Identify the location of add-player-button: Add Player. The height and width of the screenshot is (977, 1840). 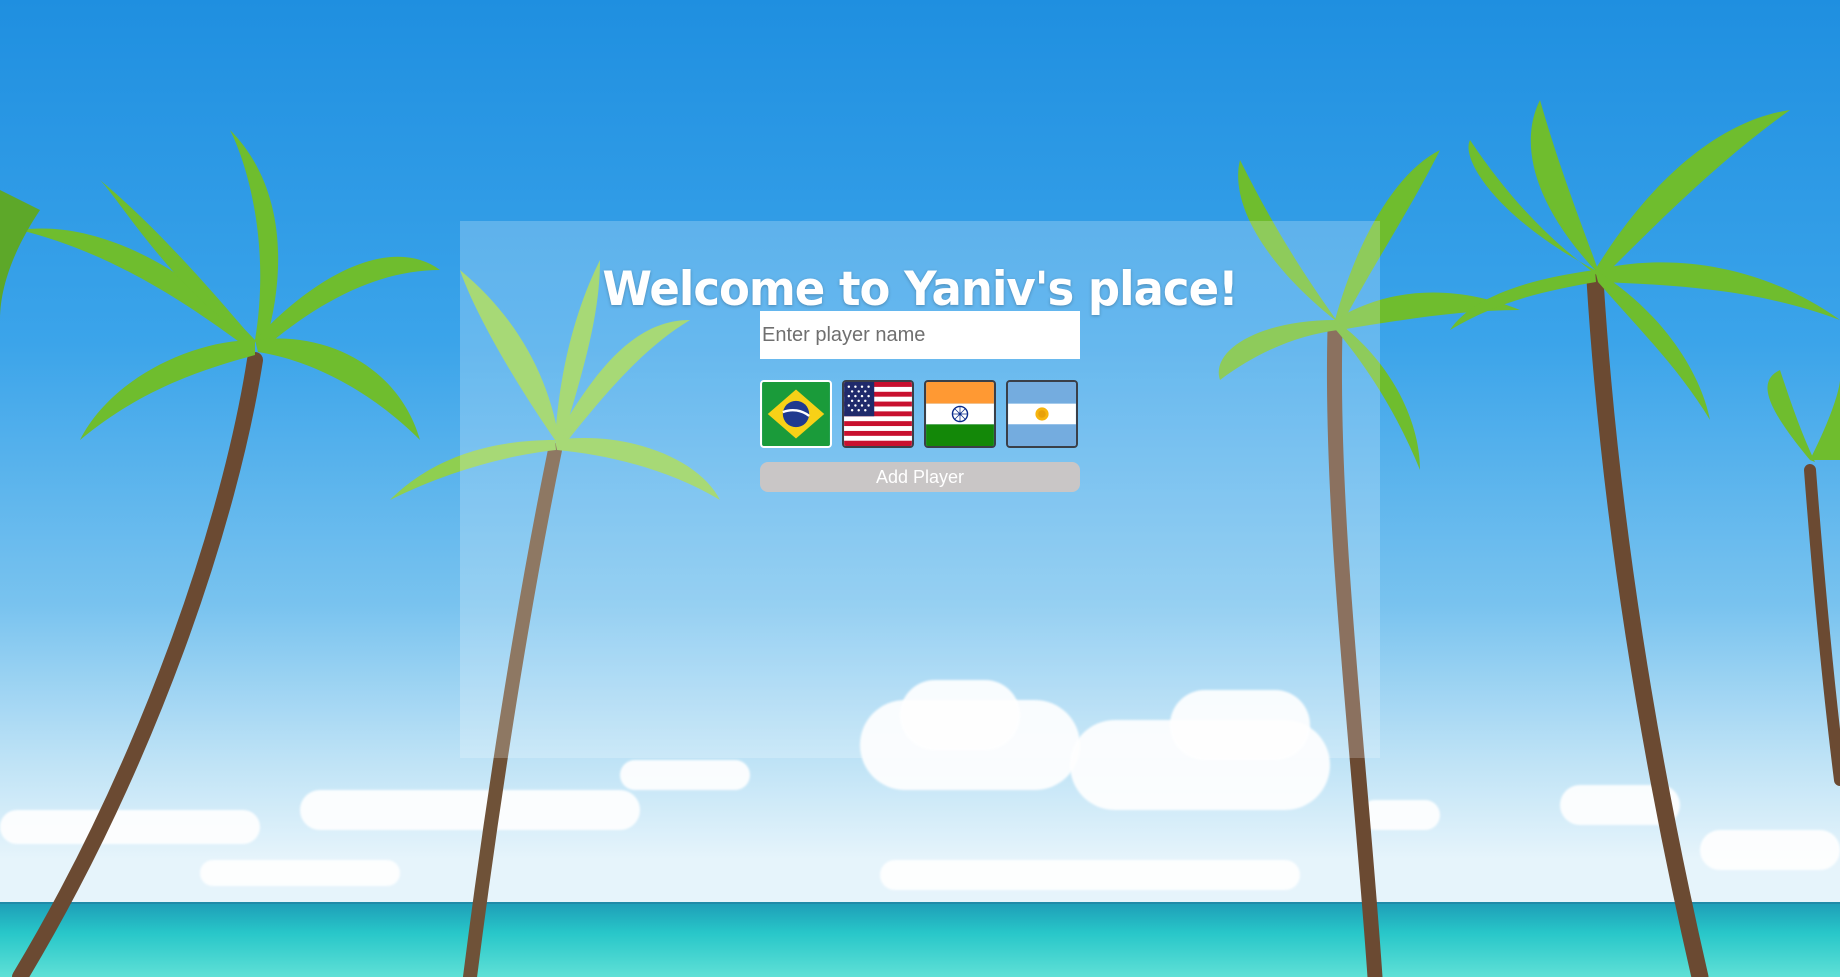
(920, 477).